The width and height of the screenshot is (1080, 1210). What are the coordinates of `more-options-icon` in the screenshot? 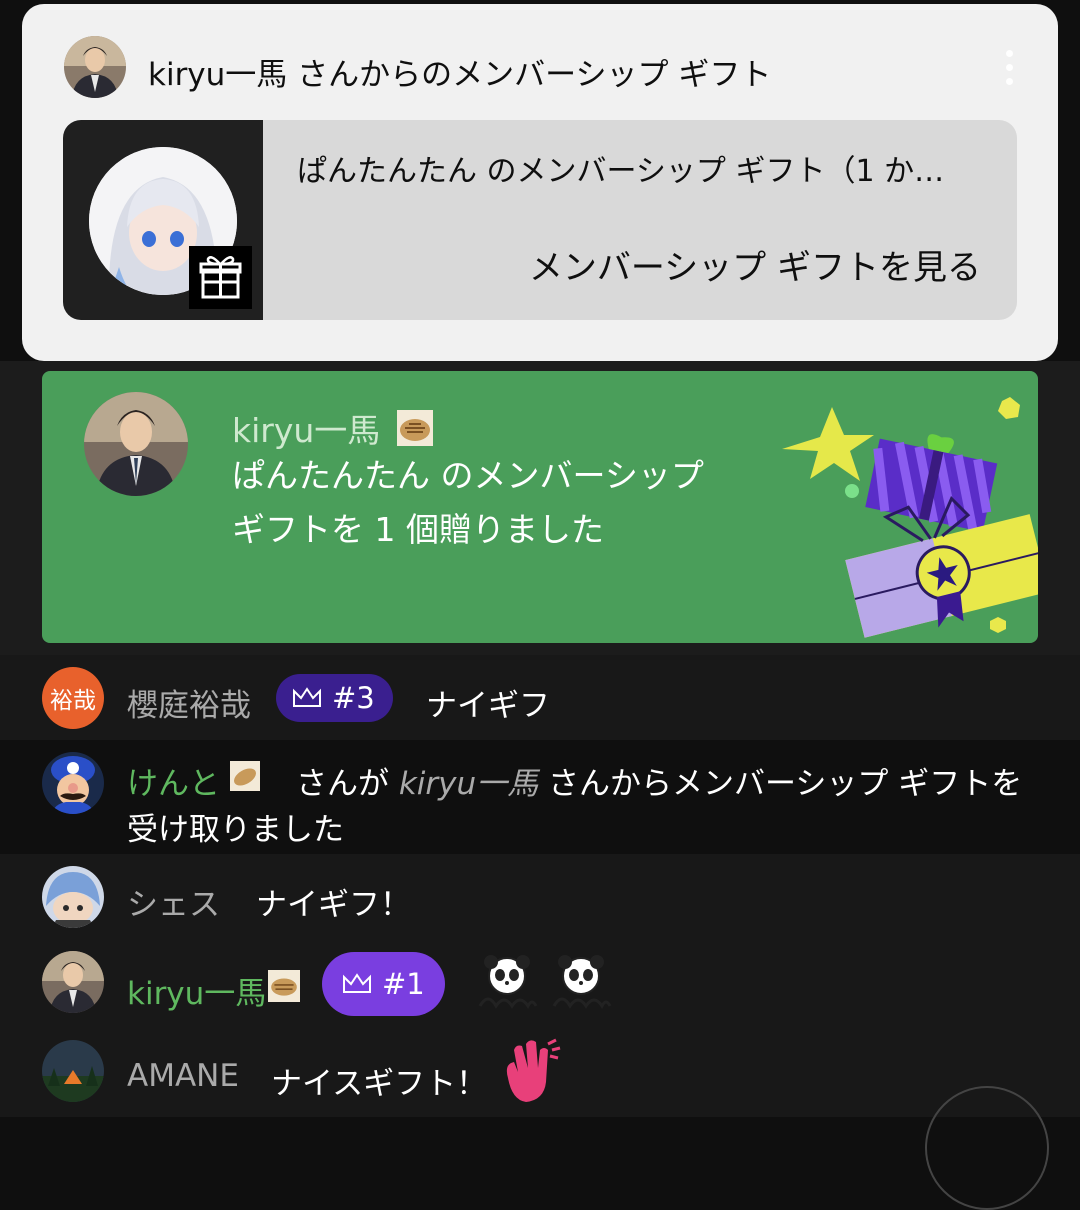 It's located at (1009, 70).